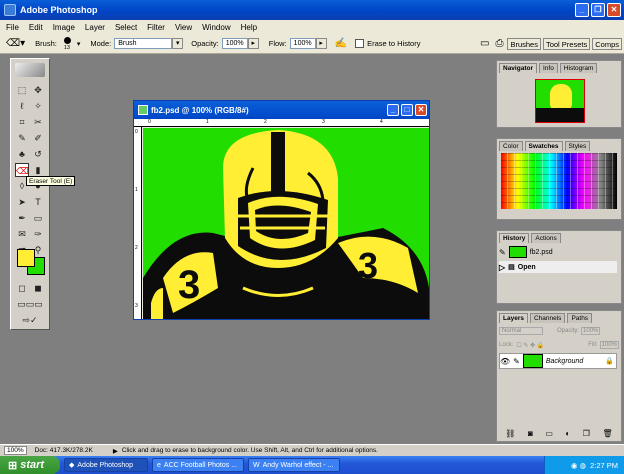 The height and width of the screenshot is (474, 624). Describe the element at coordinates (608, 435) in the screenshot. I see `trash-icon: 🗑` at that location.